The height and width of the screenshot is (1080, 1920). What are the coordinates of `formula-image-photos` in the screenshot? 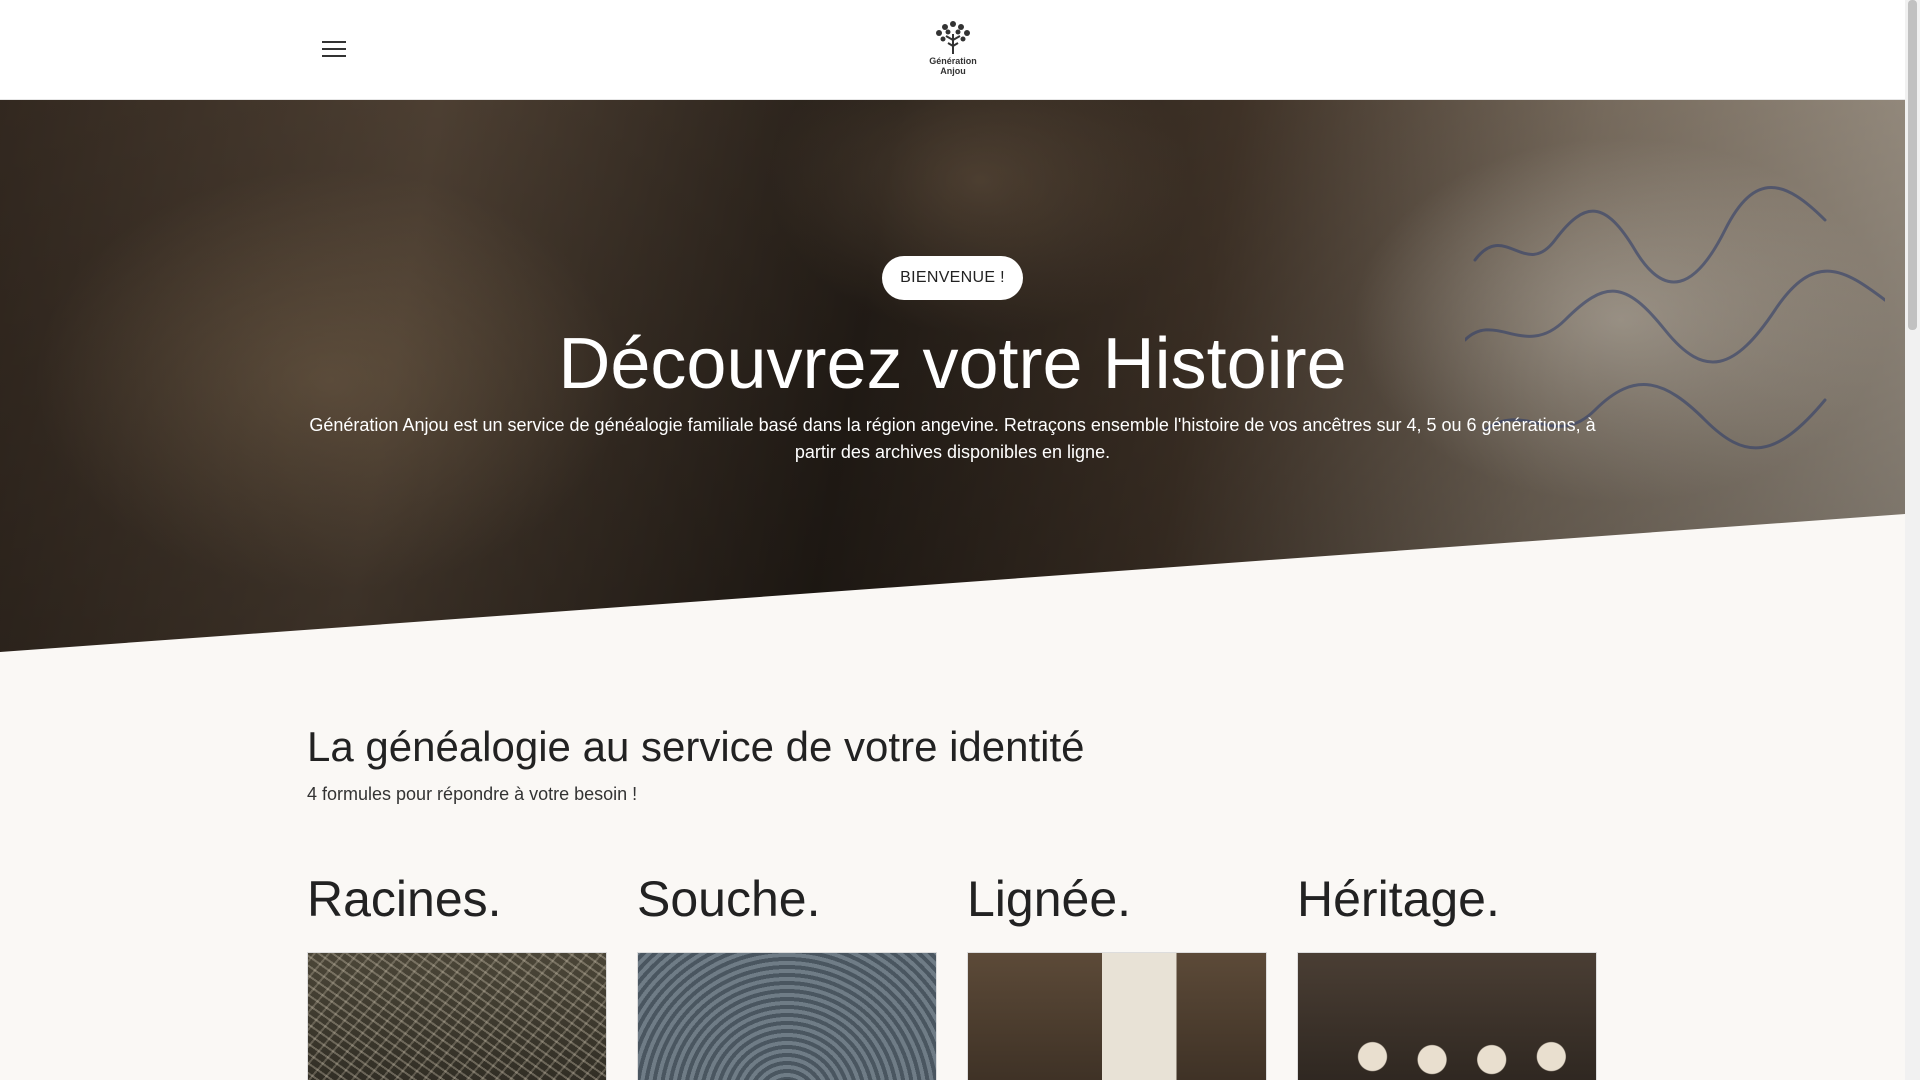 It's located at (1117, 1016).